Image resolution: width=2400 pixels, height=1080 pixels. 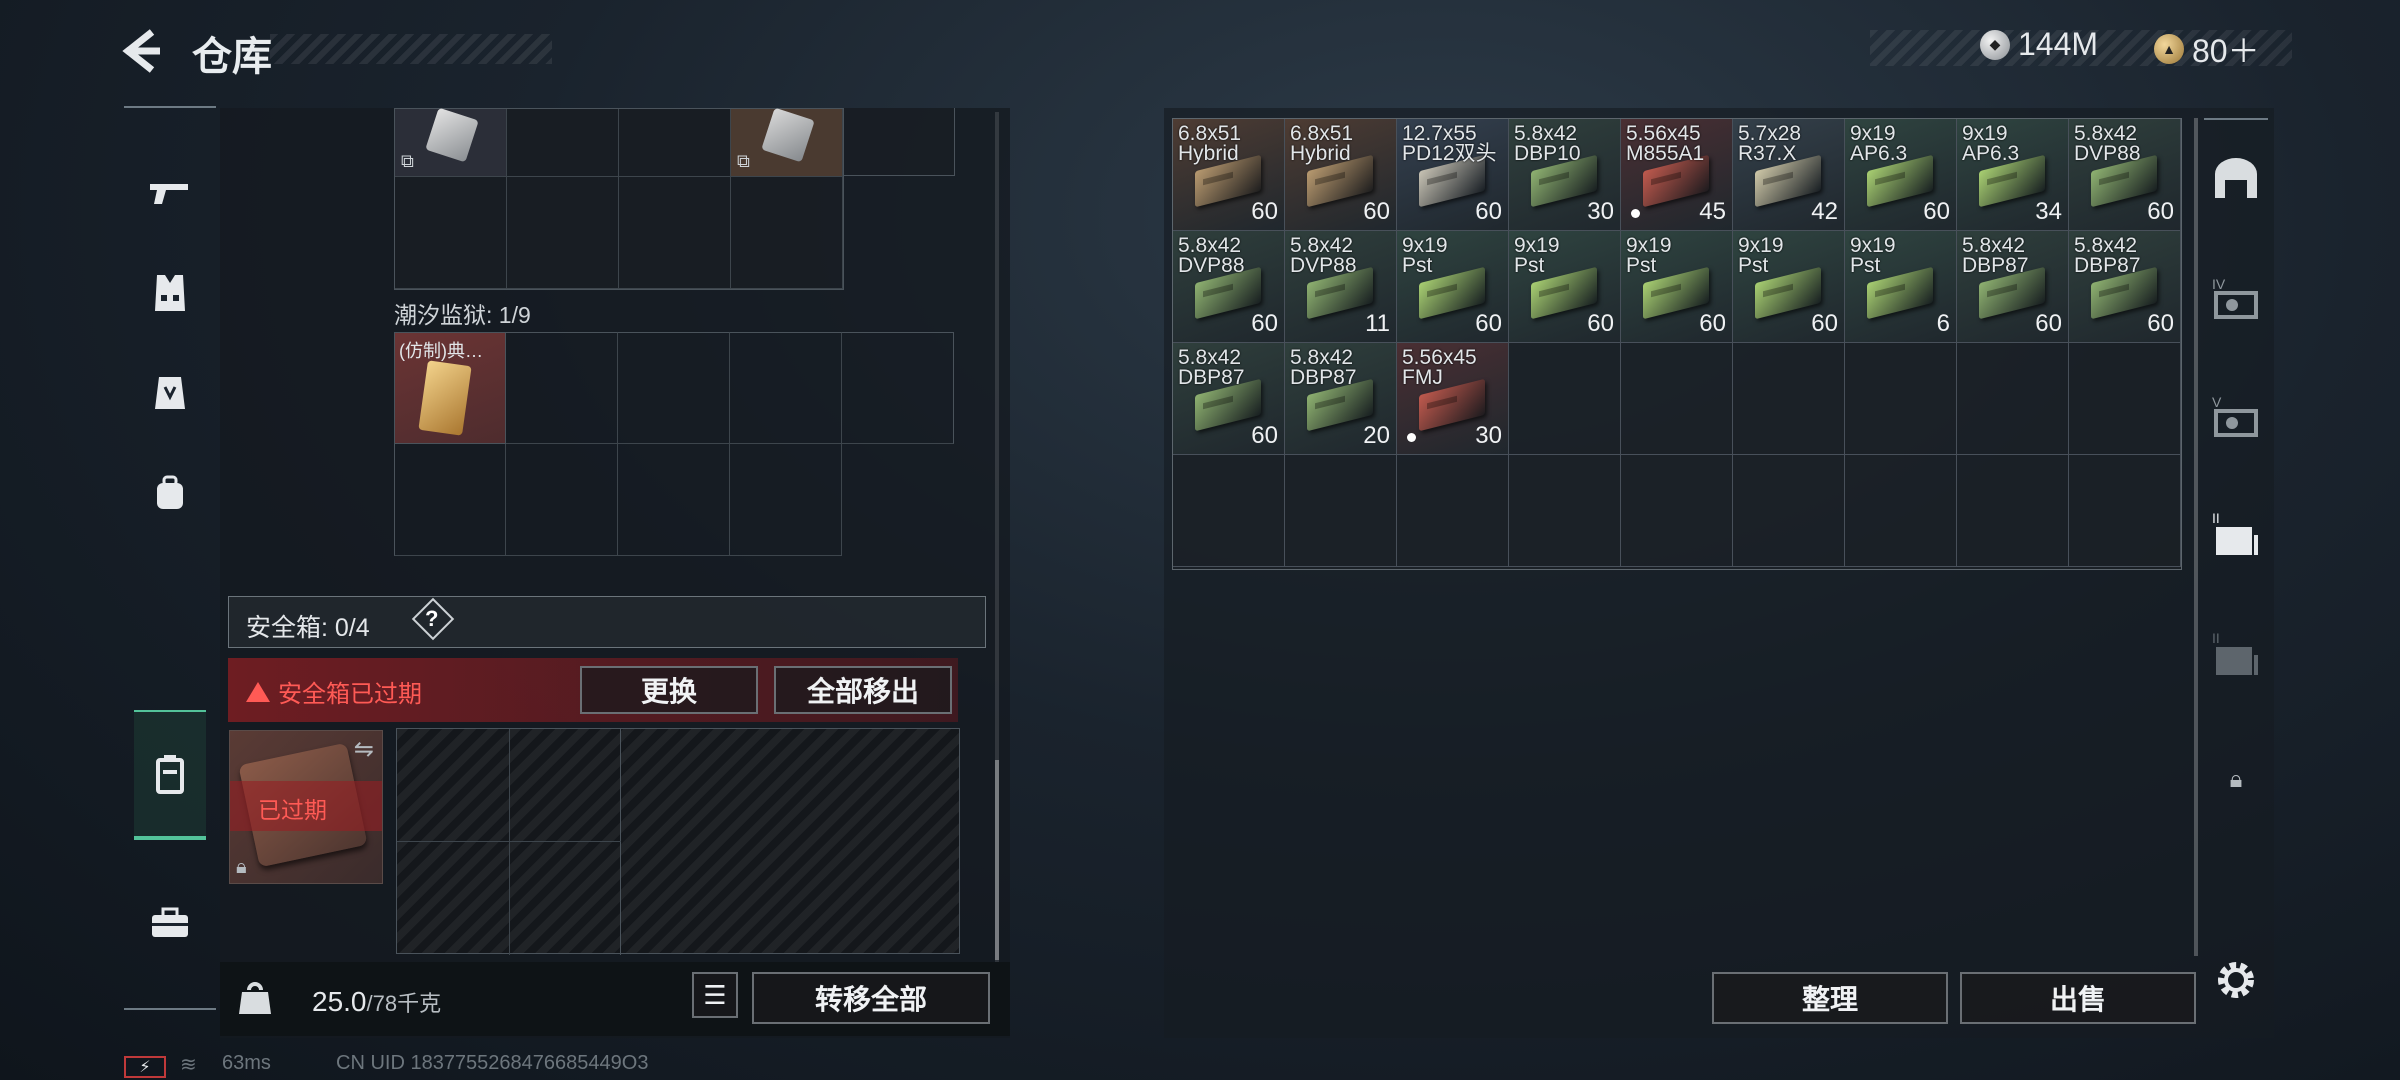 What do you see at coordinates (404, 1003) in the screenshot?
I see `weight-max: /78千克` at bounding box center [404, 1003].